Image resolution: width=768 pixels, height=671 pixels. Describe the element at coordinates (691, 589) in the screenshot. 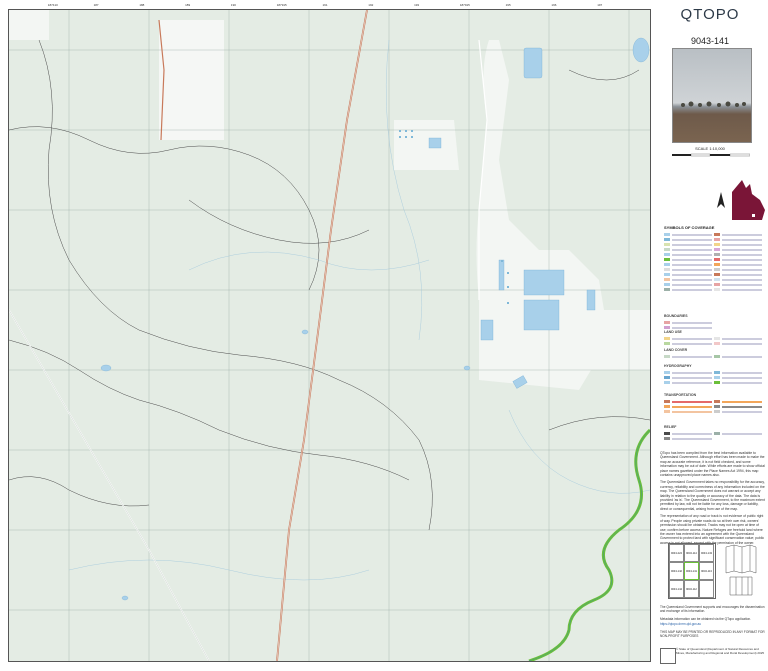

I see `index-cell: 9043-112` at that location.